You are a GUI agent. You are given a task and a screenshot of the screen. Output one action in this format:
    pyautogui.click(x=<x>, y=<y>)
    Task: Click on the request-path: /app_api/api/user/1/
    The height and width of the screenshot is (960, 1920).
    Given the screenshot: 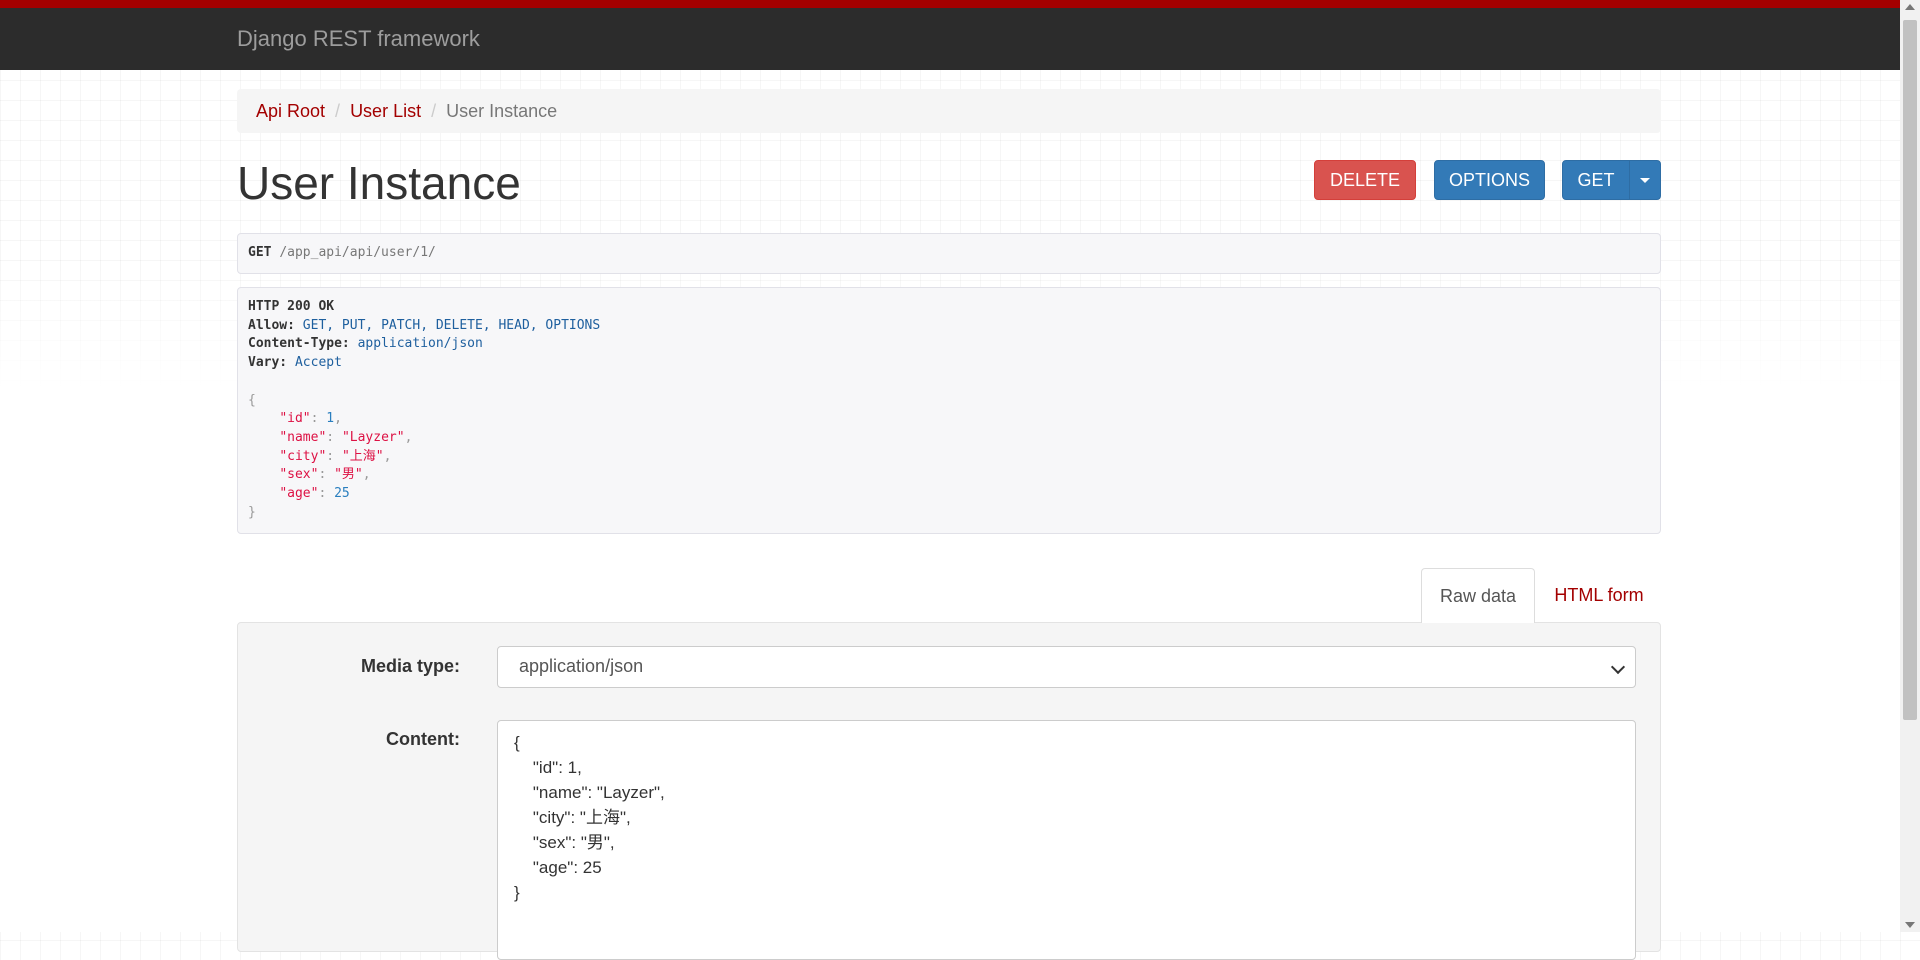 What is the action you would take?
    pyautogui.click(x=357, y=252)
    